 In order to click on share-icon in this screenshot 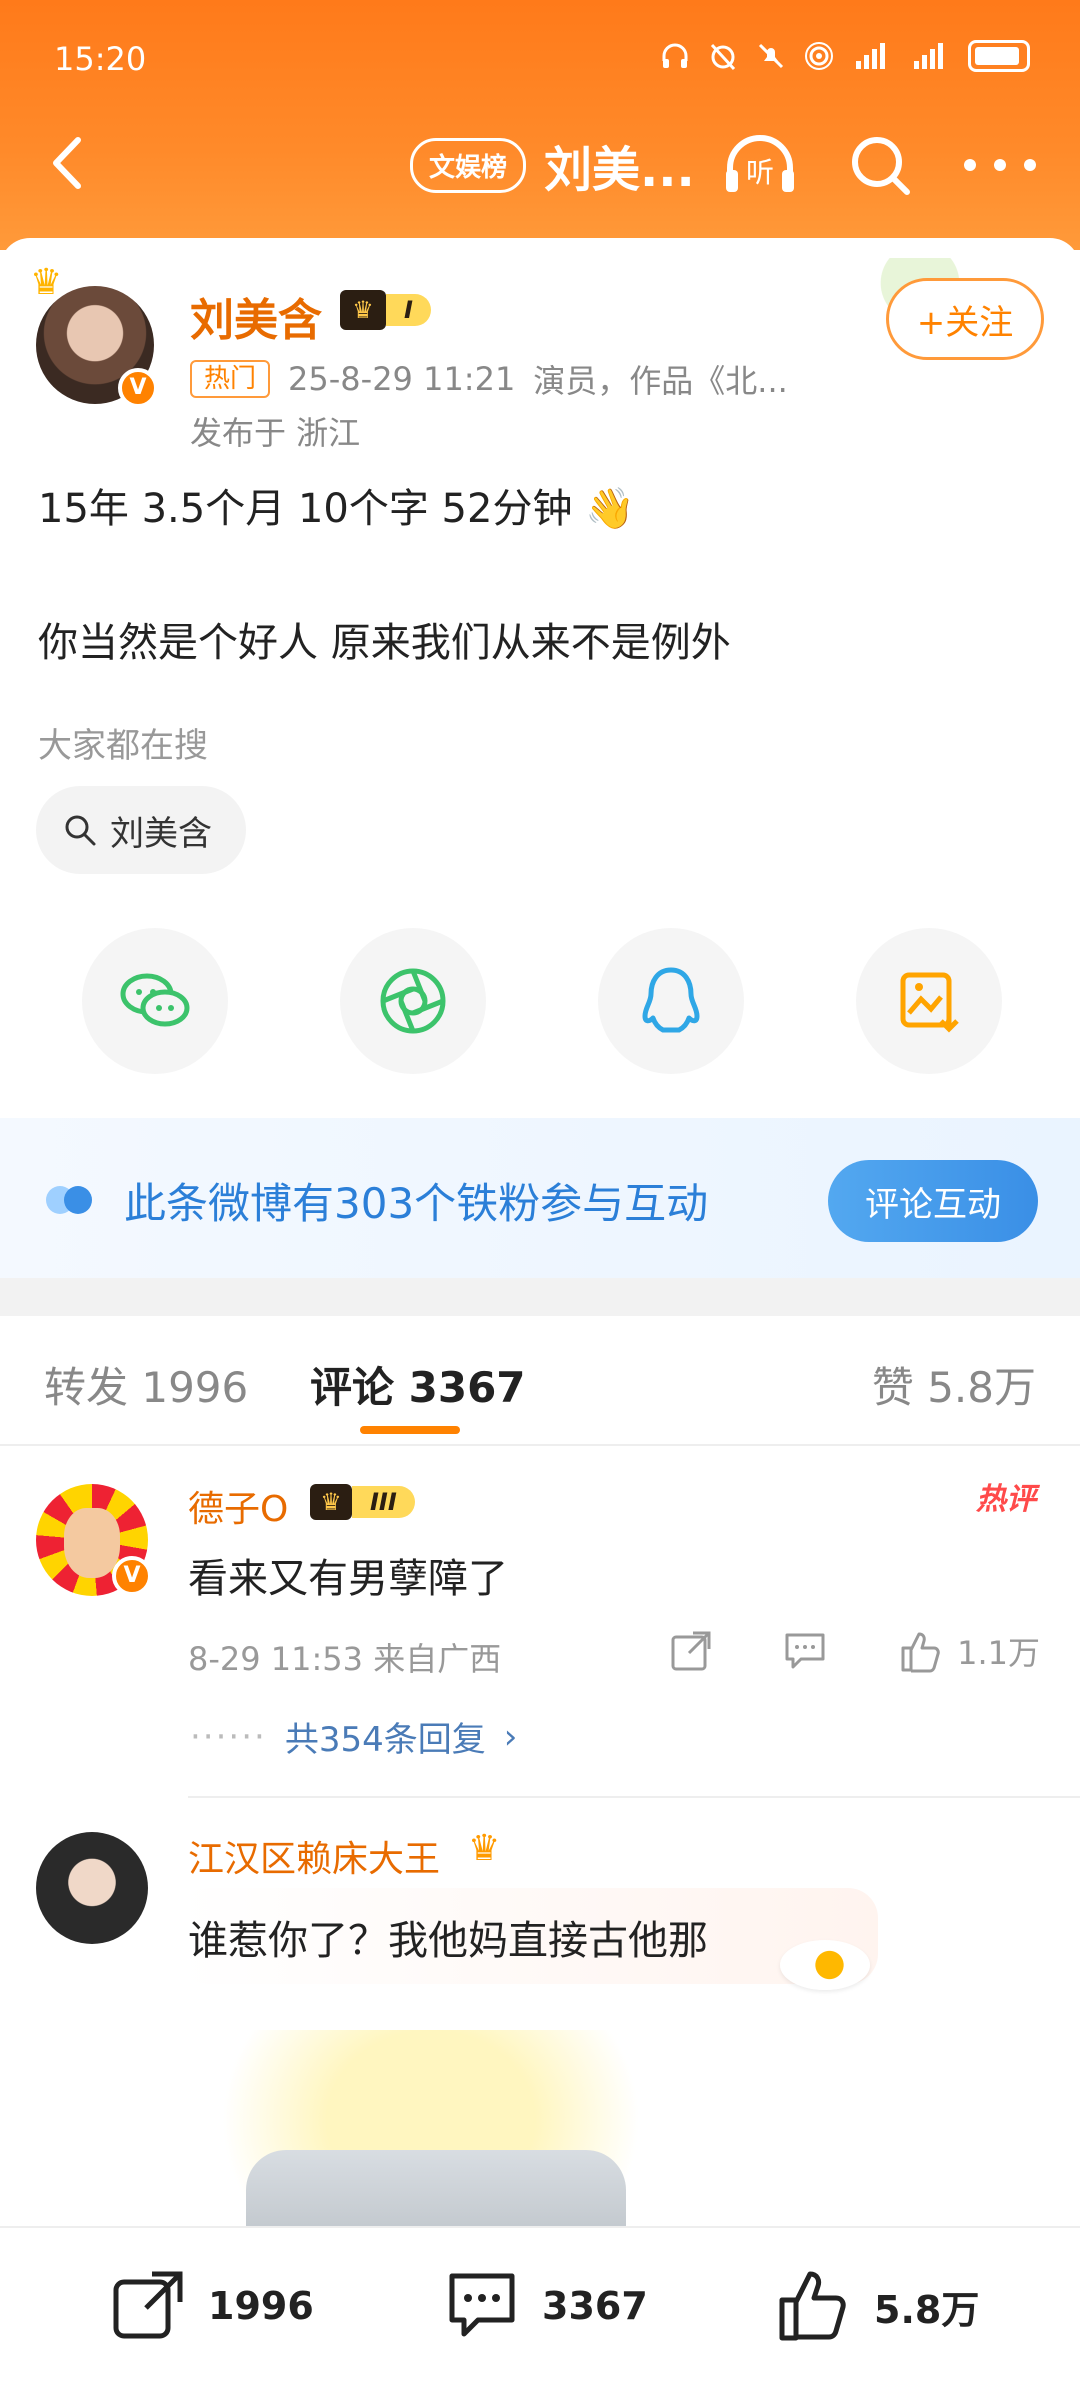, I will do `click(691, 1651)`.